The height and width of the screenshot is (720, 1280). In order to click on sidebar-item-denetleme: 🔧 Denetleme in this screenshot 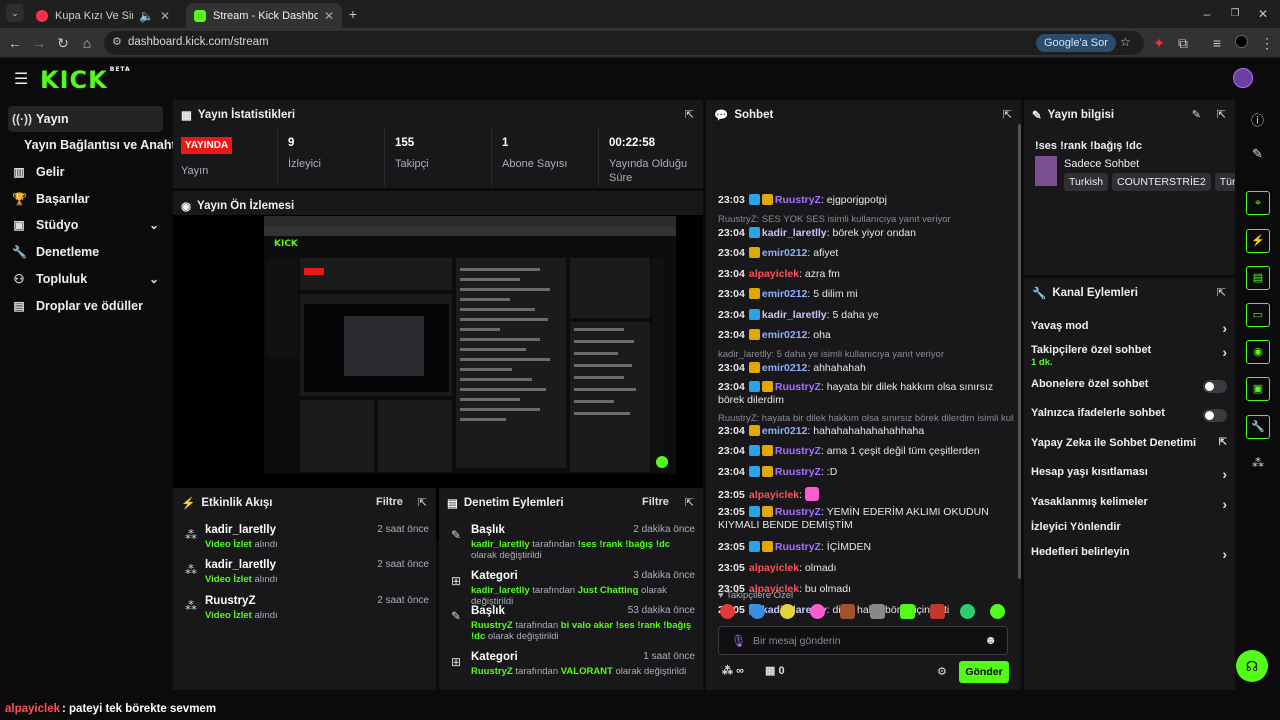, I will do `click(85, 252)`.